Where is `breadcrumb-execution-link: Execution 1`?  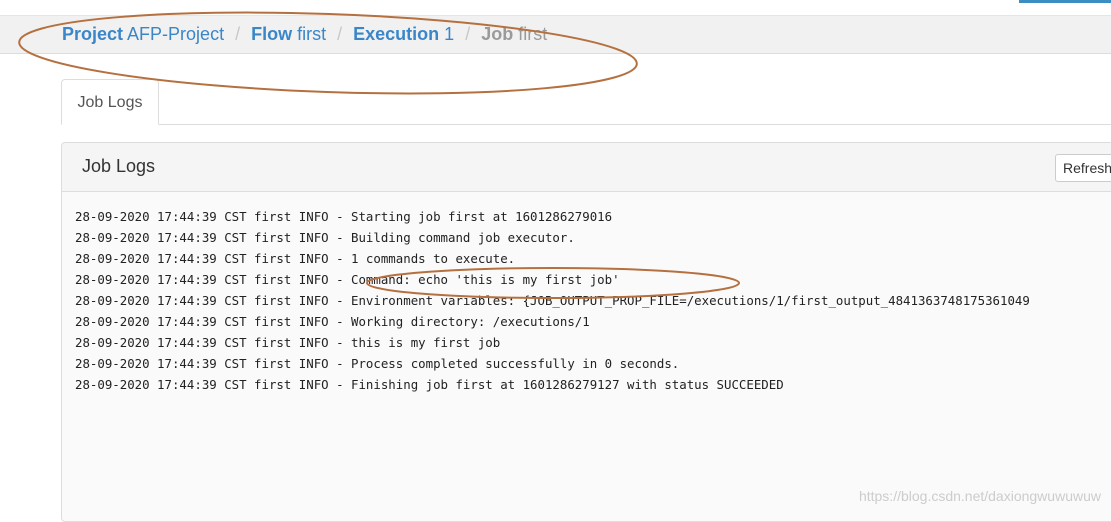 breadcrumb-execution-link: Execution 1 is located at coordinates (403, 34).